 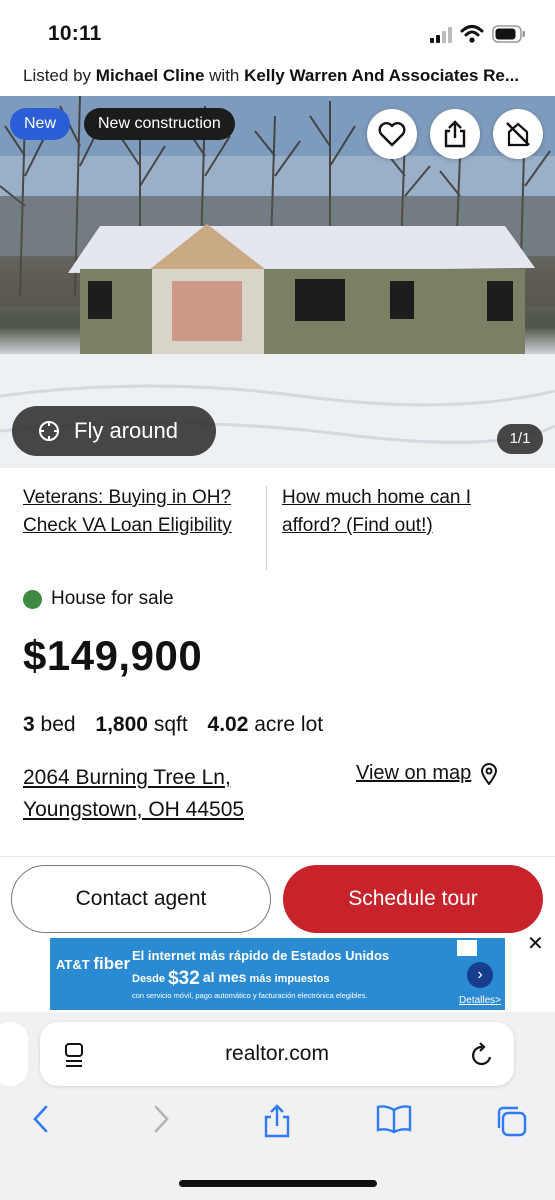 I want to click on wifi-icon, so click(x=472, y=34).